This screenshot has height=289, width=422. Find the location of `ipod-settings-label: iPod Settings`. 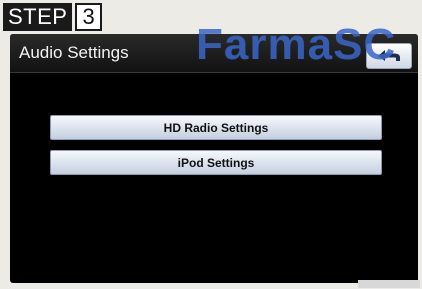

ipod-settings-label: iPod Settings is located at coordinates (216, 162).